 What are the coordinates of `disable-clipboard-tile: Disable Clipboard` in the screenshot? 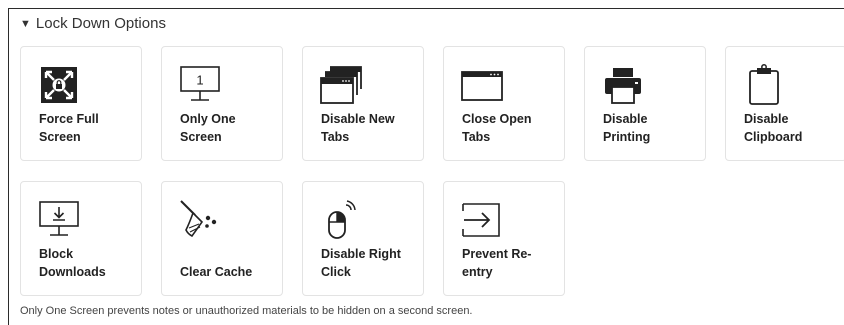 It's located at (784, 103).